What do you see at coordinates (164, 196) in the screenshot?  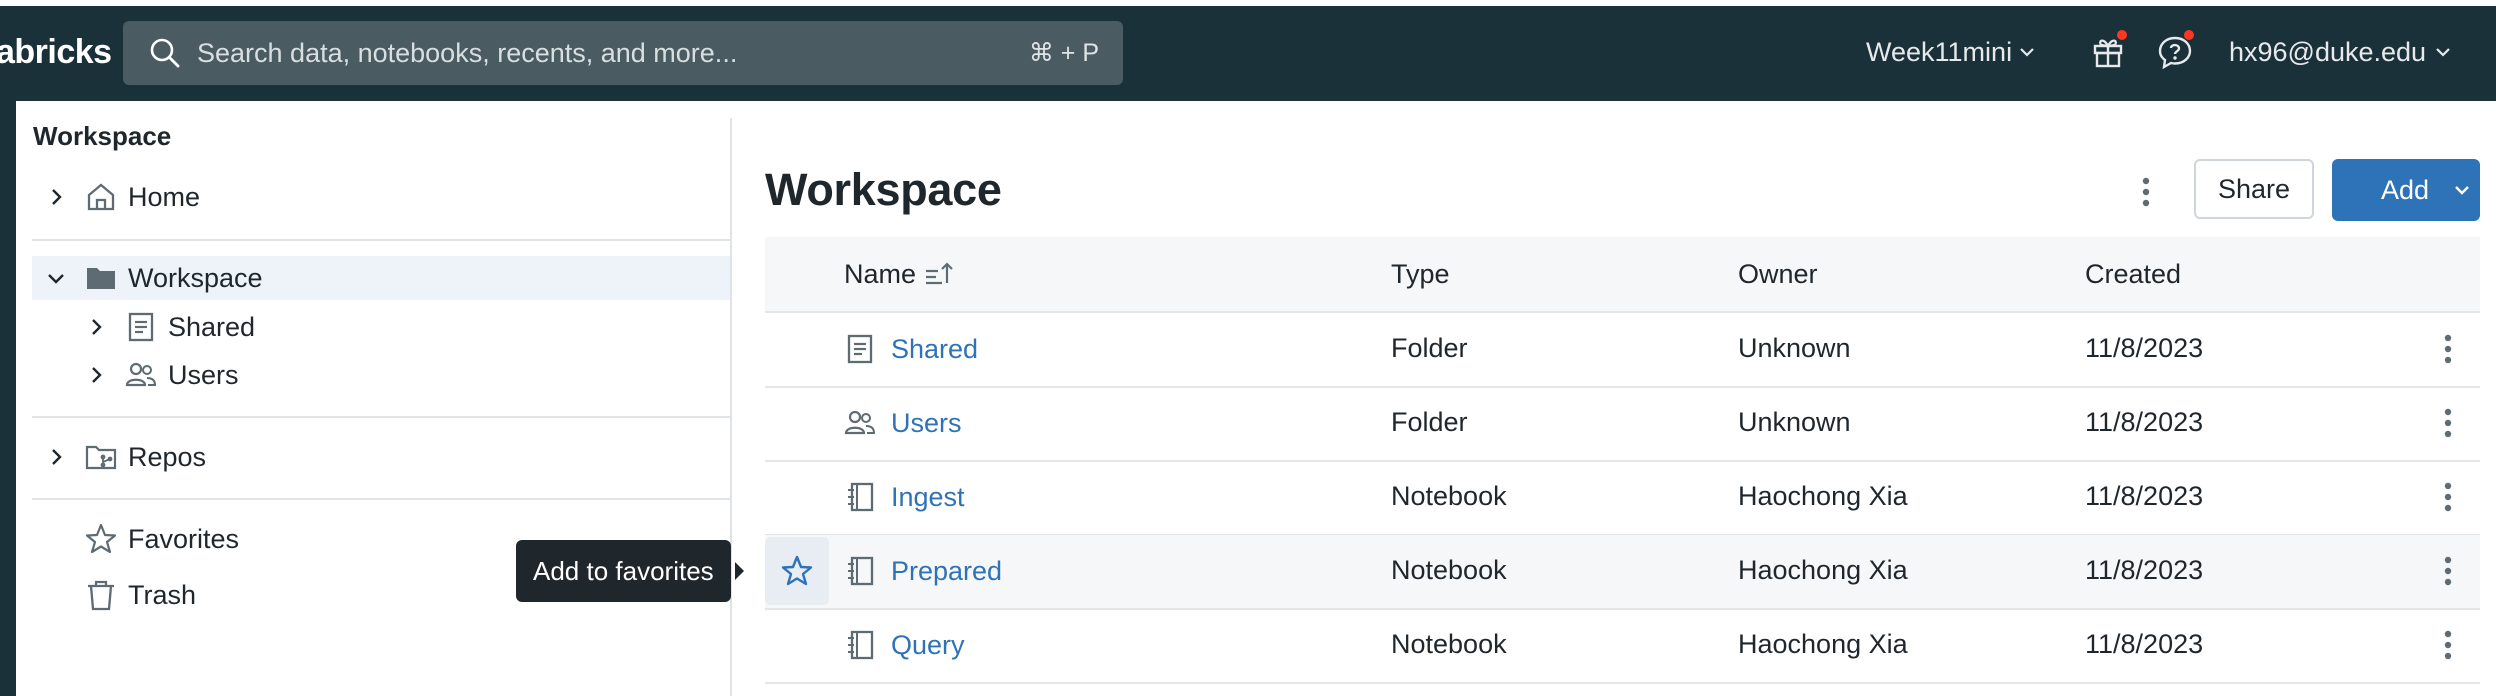 I see `sidebar-item-label: Home` at bounding box center [164, 196].